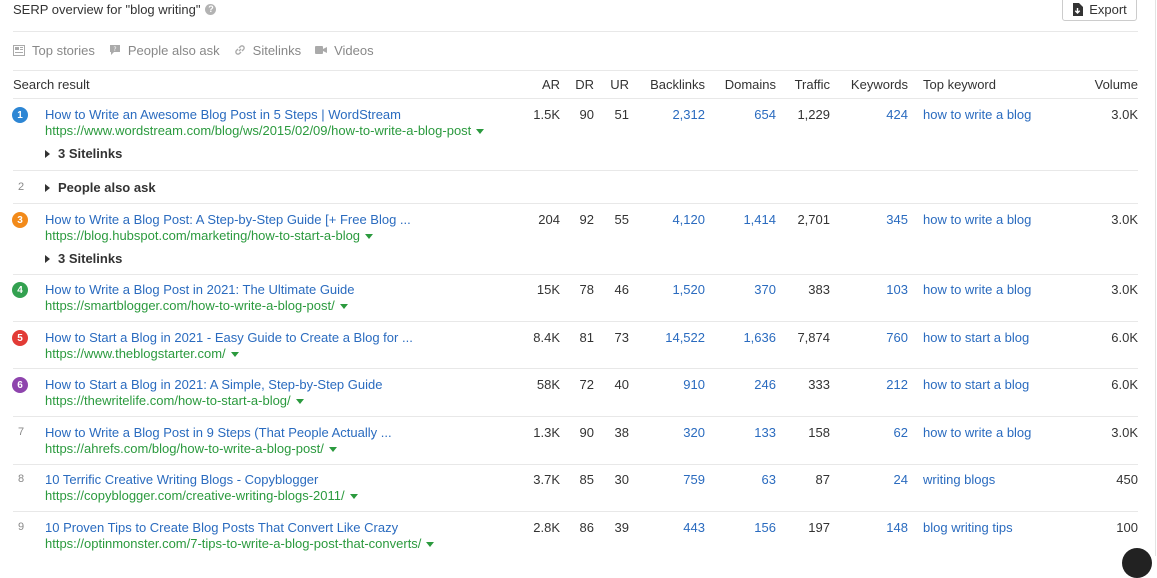 The image size is (1157, 578). Describe the element at coordinates (670, 432) in the screenshot. I see `cell-backlinks: 320` at that location.